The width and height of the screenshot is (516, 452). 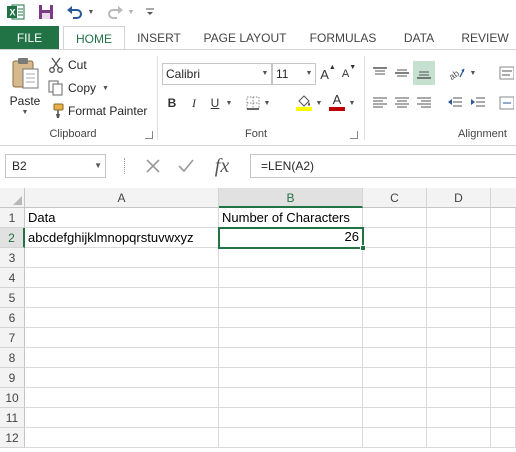 I want to click on align-right-icon, so click(x=424, y=103).